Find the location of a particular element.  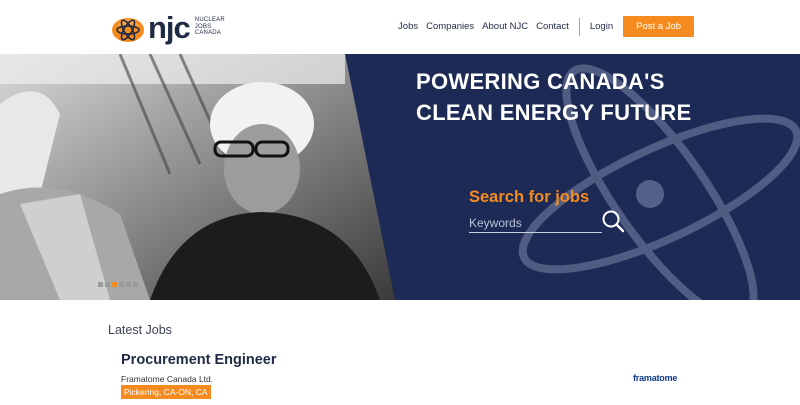

nav-companies: Companies is located at coordinates (450, 26).